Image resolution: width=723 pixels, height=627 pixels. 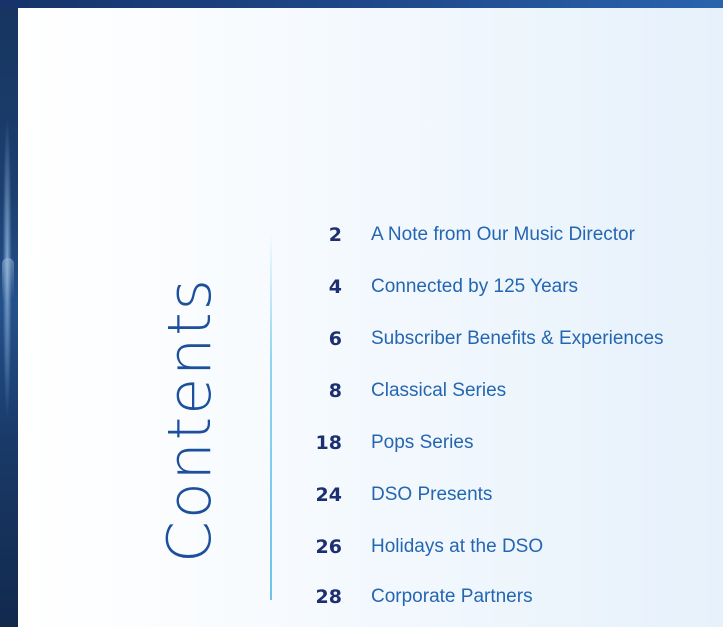 What do you see at coordinates (361, 287) in the screenshot?
I see `toc-item: 4 Connected by 125 Years` at bounding box center [361, 287].